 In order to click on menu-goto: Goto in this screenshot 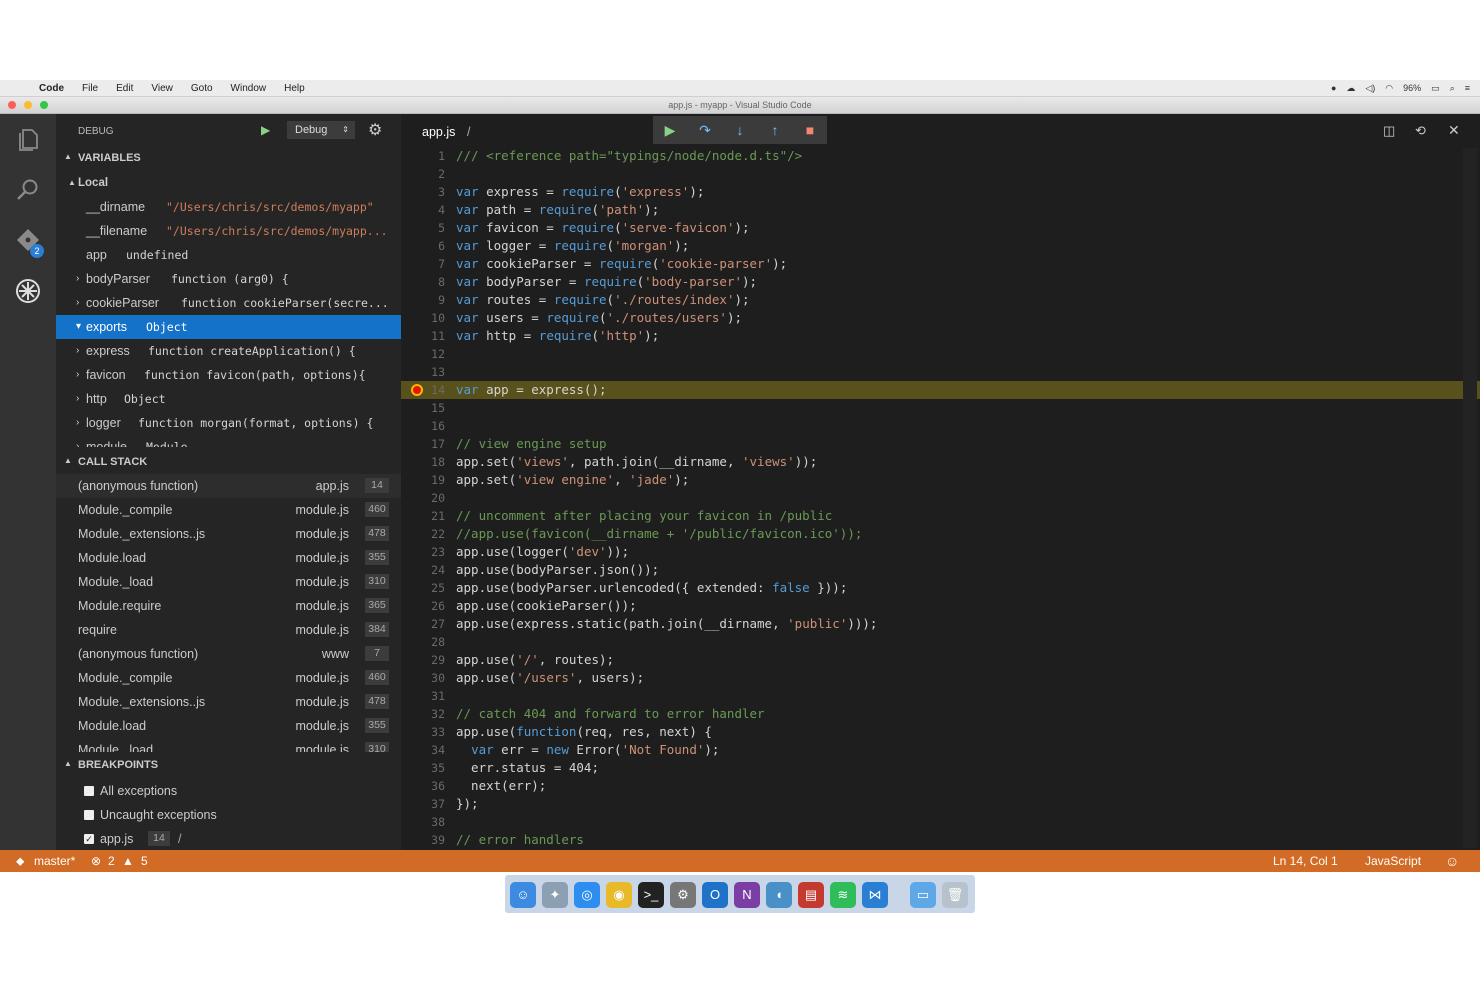, I will do `click(202, 88)`.